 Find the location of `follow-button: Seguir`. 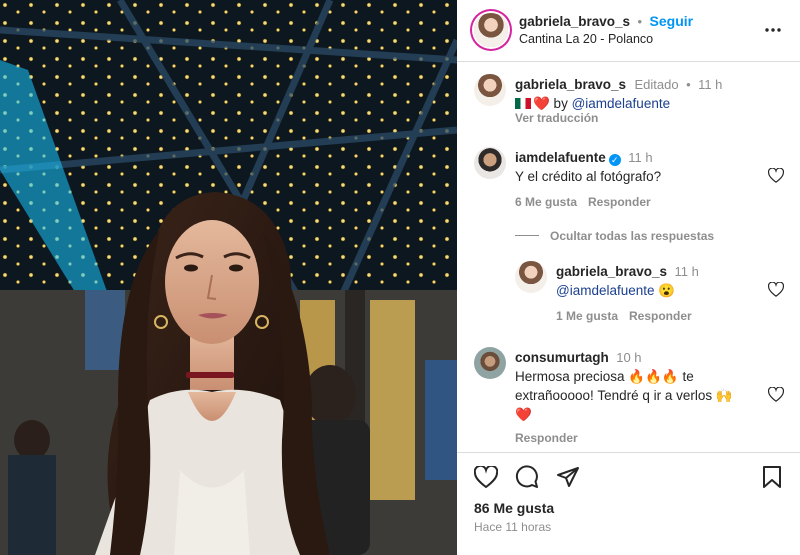

follow-button: Seguir is located at coordinates (672, 21).